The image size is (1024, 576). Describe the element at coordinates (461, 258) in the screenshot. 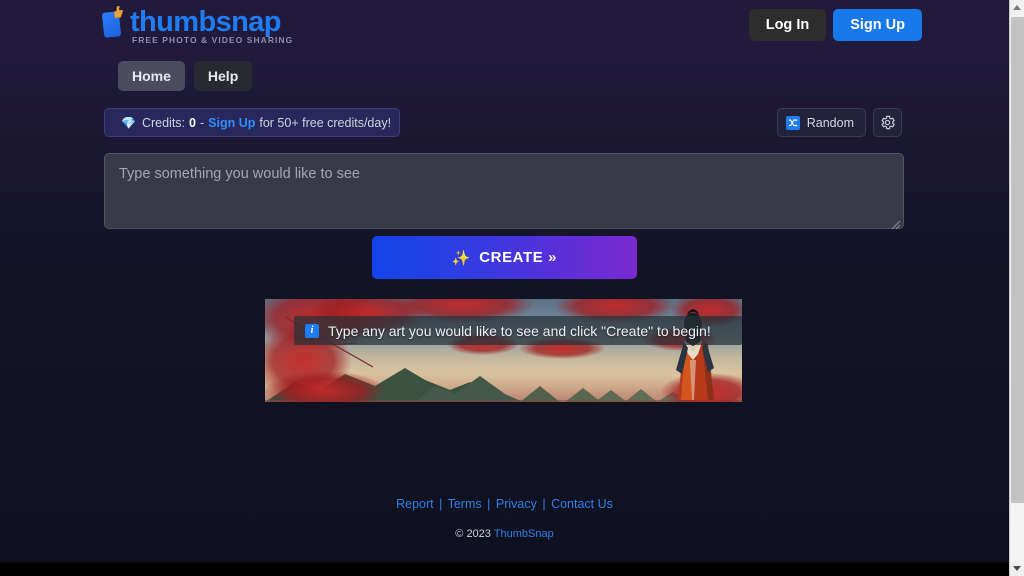

I see `sparkles-icon: ✨` at that location.